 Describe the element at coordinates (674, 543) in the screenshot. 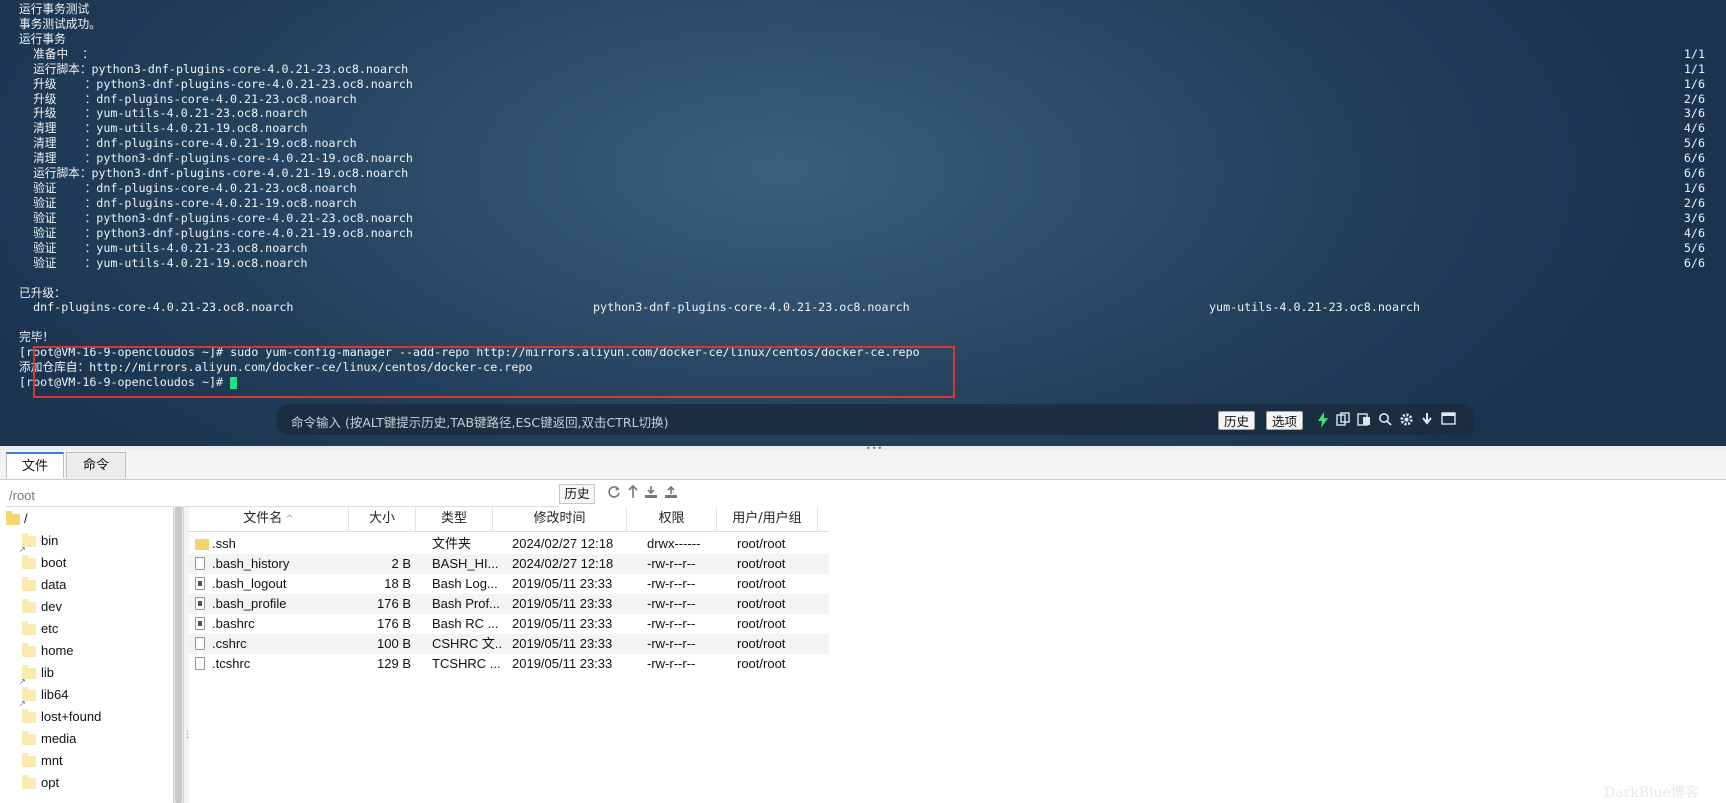

I see `file-perm: drwx------` at that location.